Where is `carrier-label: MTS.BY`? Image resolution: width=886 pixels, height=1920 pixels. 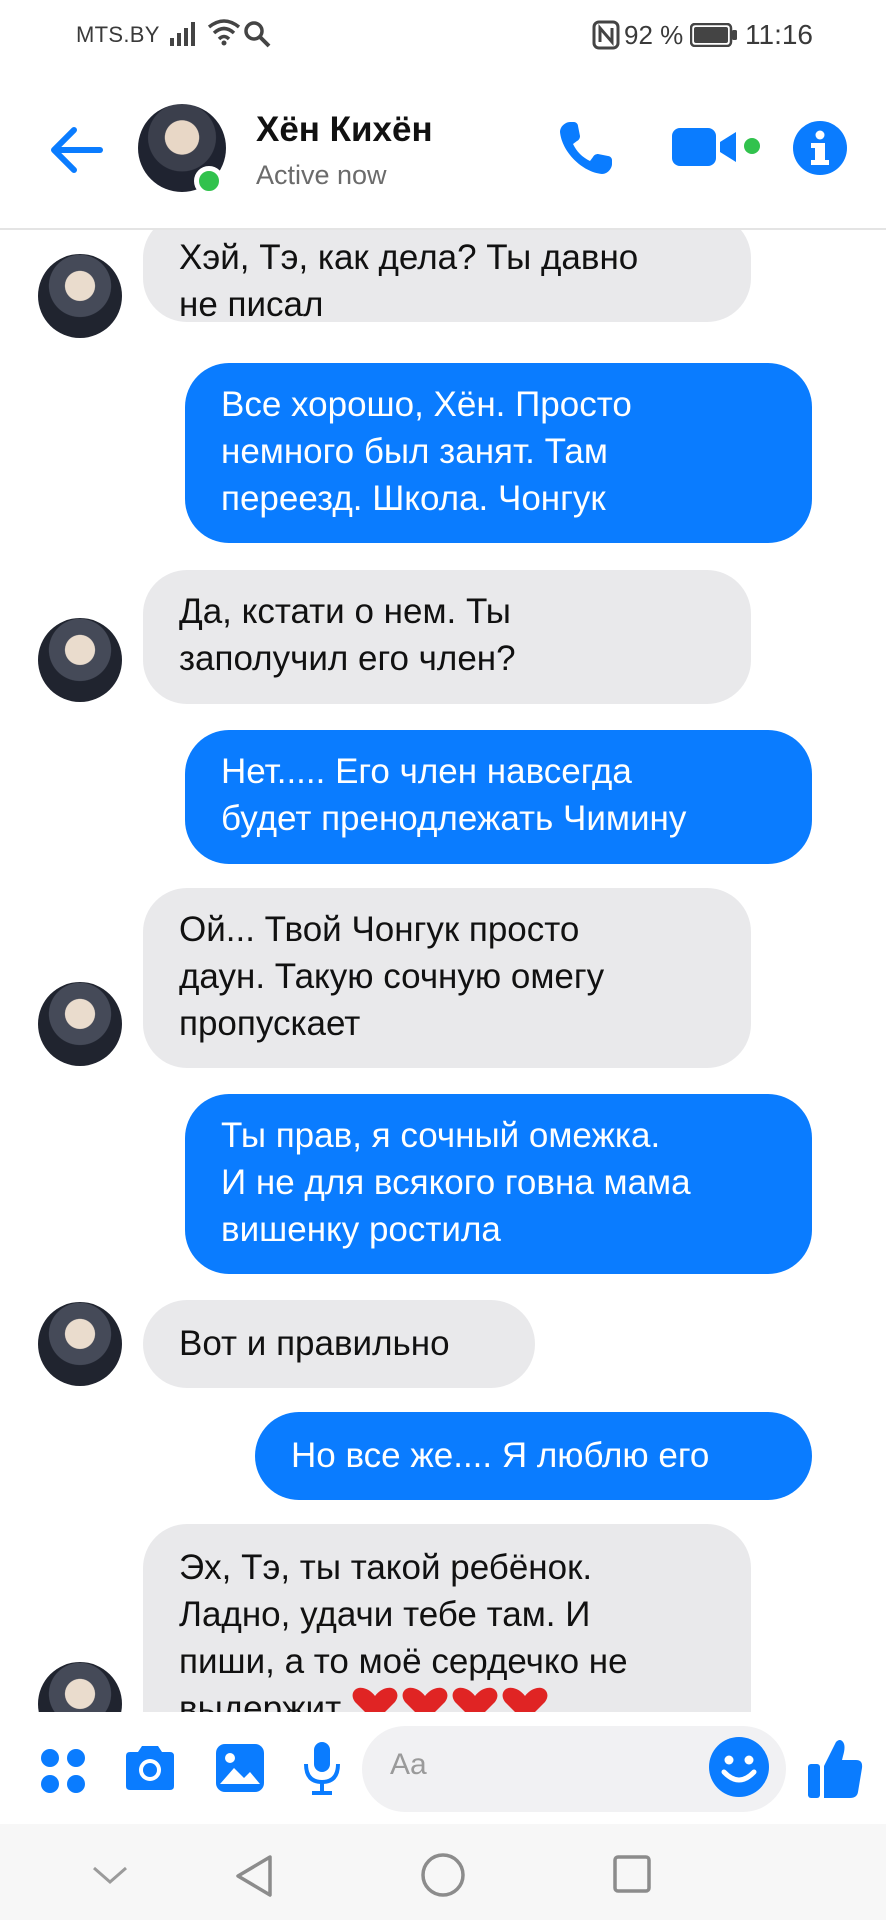 carrier-label: MTS.BY is located at coordinates (118, 34).